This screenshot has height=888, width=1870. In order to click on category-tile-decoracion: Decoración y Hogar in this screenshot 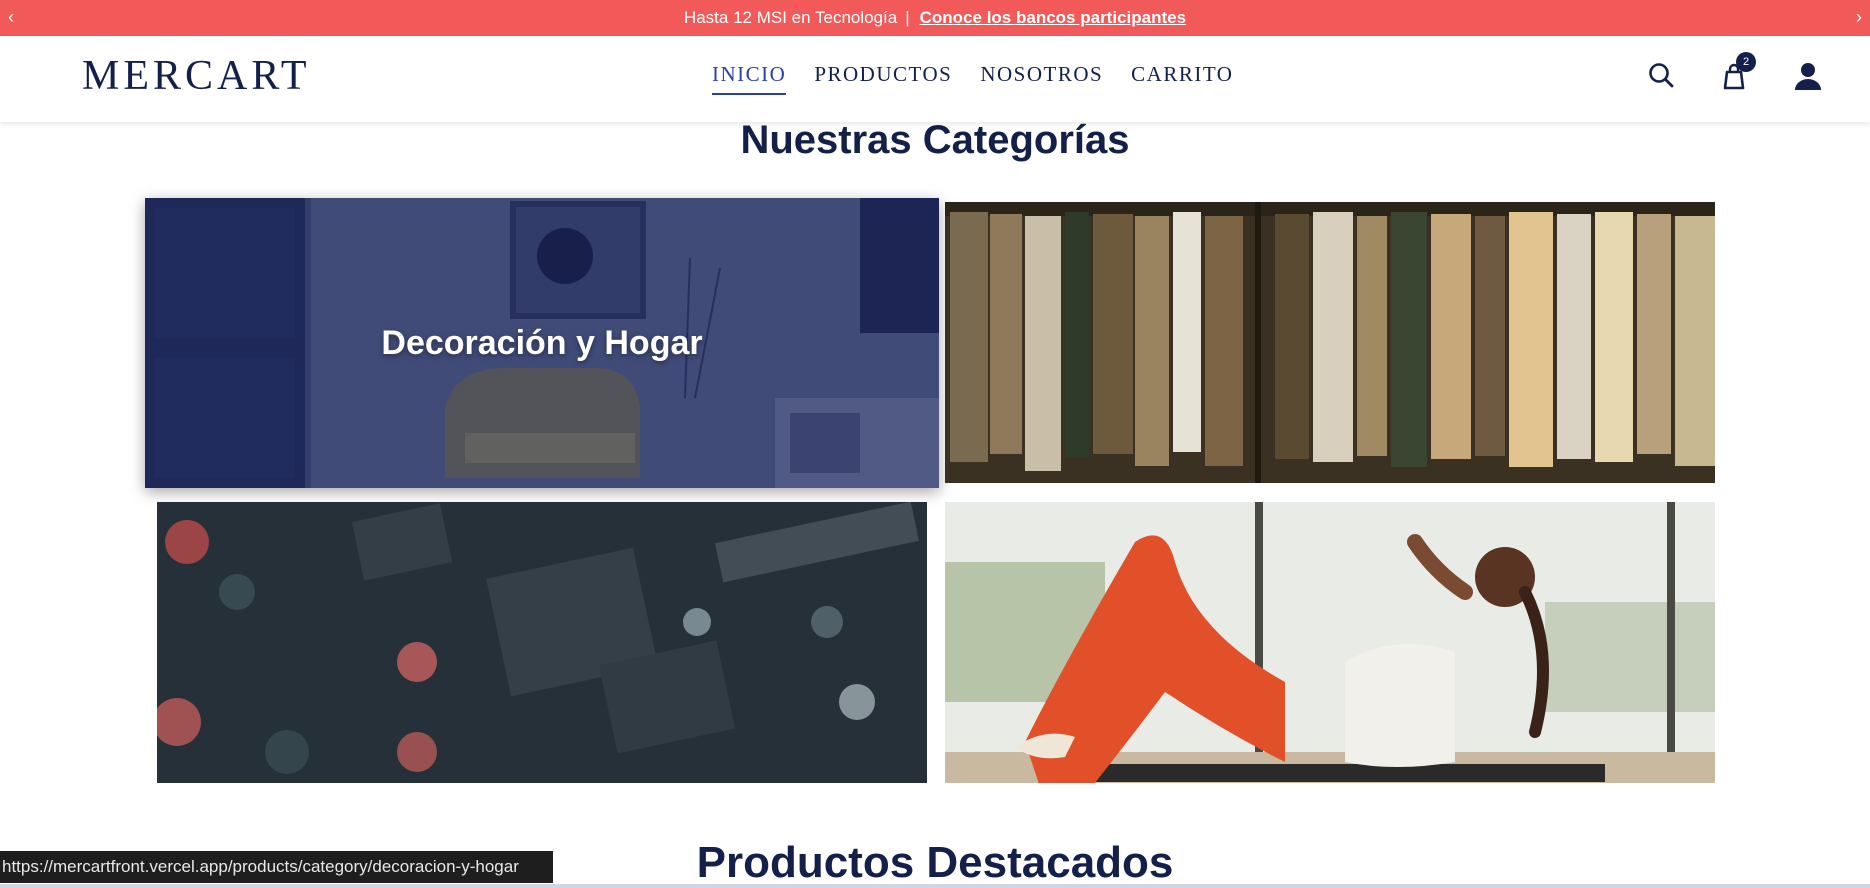, I will do `click(542, 343)`.